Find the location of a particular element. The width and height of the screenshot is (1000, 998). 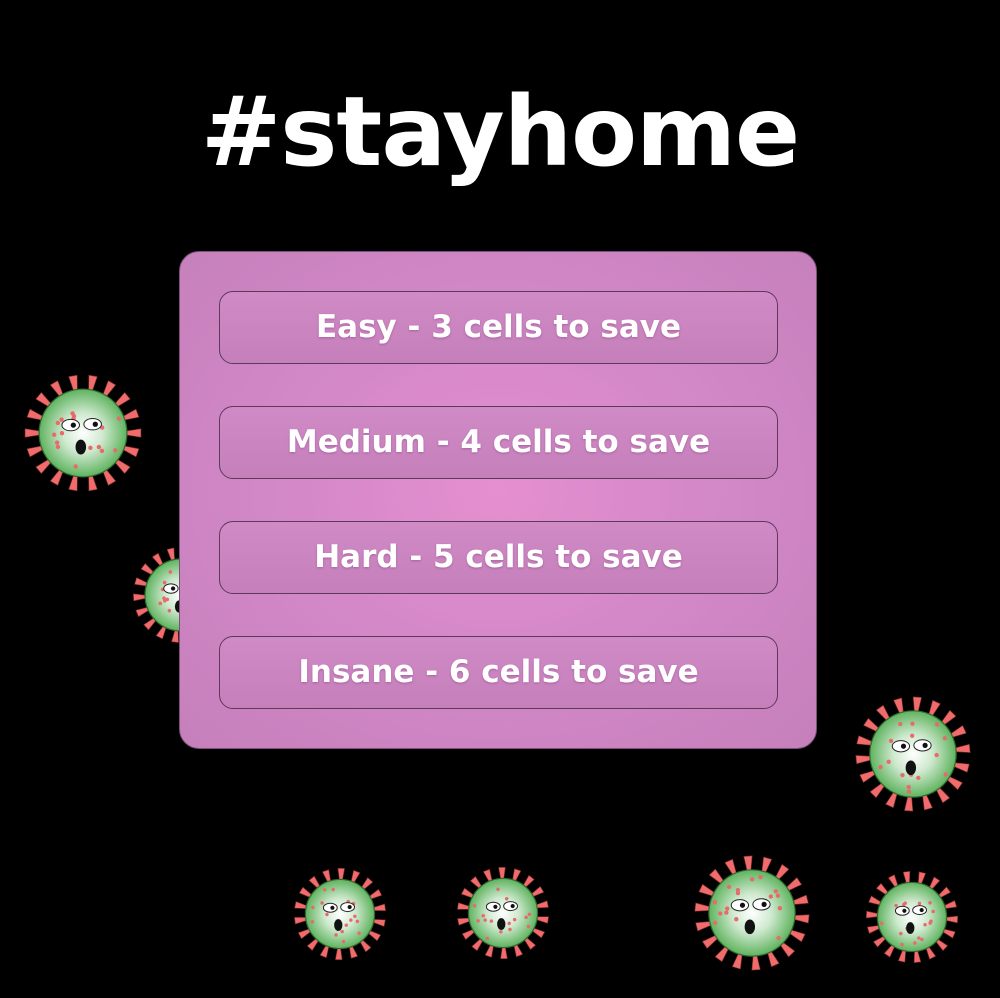

easy-button: Easy - 3 cells to save is located at coordinates (498, 327).